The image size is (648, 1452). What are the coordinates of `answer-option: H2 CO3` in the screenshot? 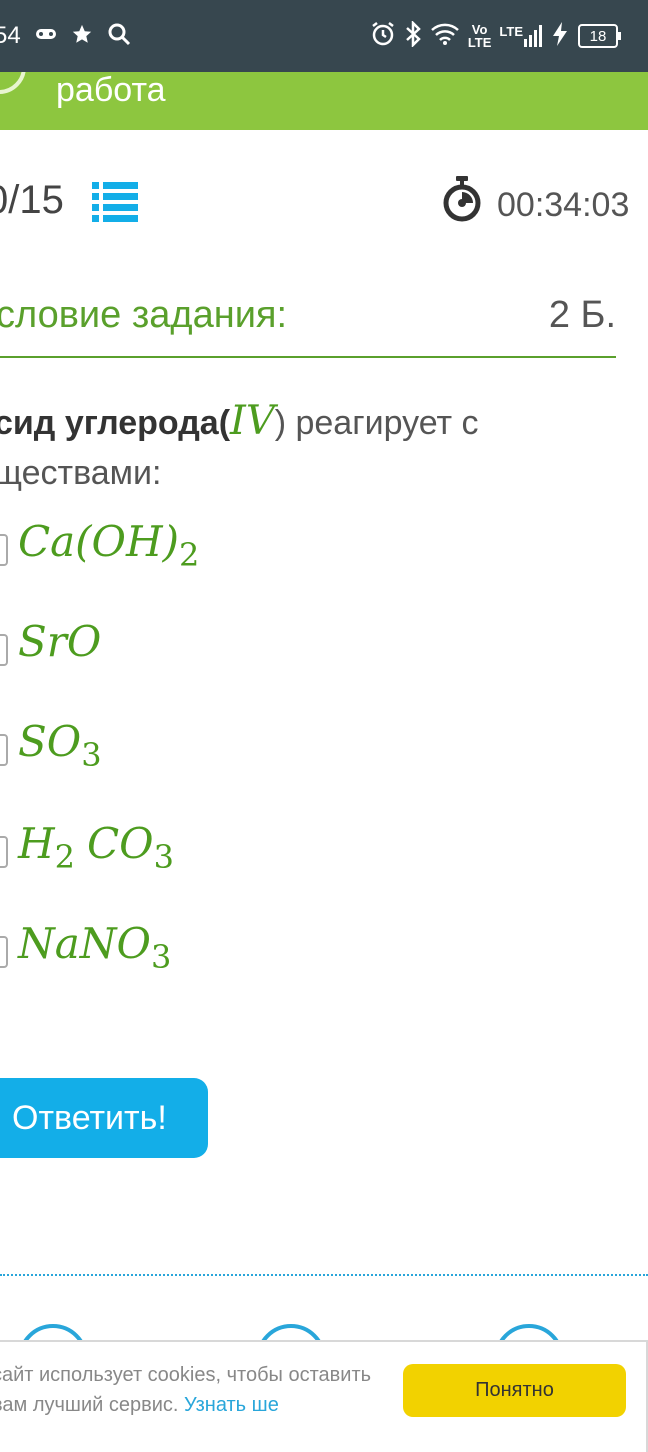 It's located at (300, 854).